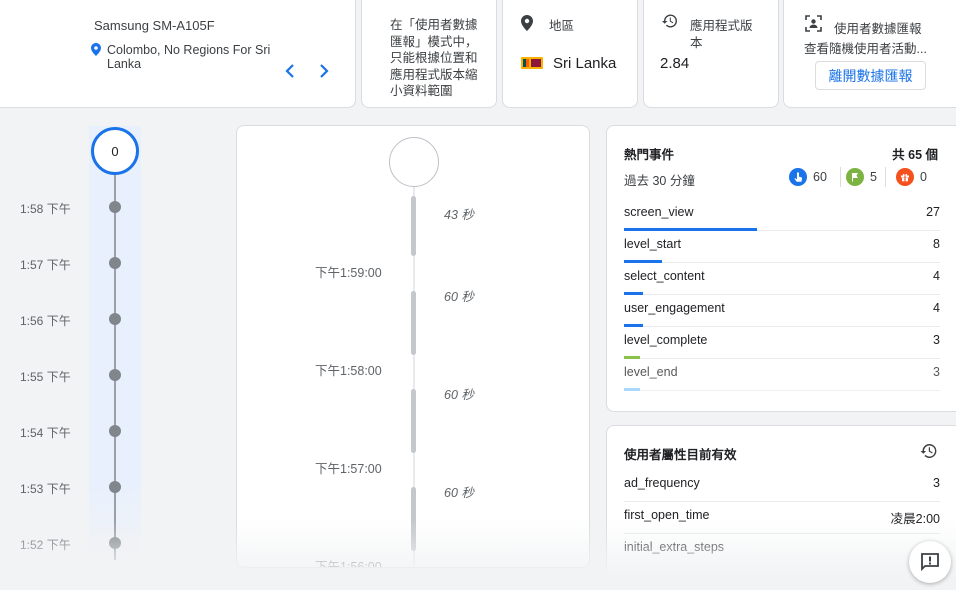 This screenshot has height=590, width=956. I want to click on segment-time: 下午1:57:00, so click(348, 469).